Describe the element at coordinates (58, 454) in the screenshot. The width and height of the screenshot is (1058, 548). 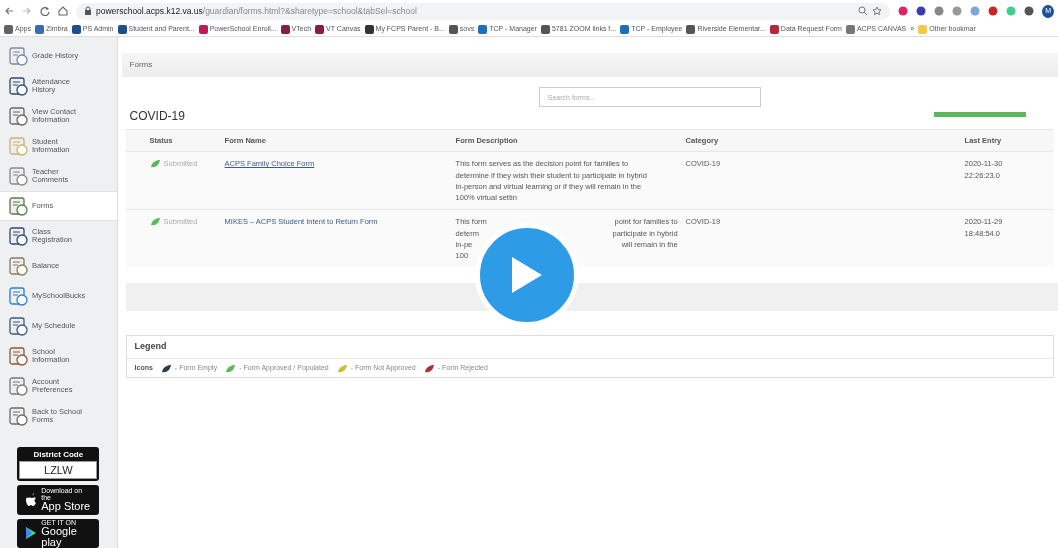
I see `district-code-title: District Code` at that location.